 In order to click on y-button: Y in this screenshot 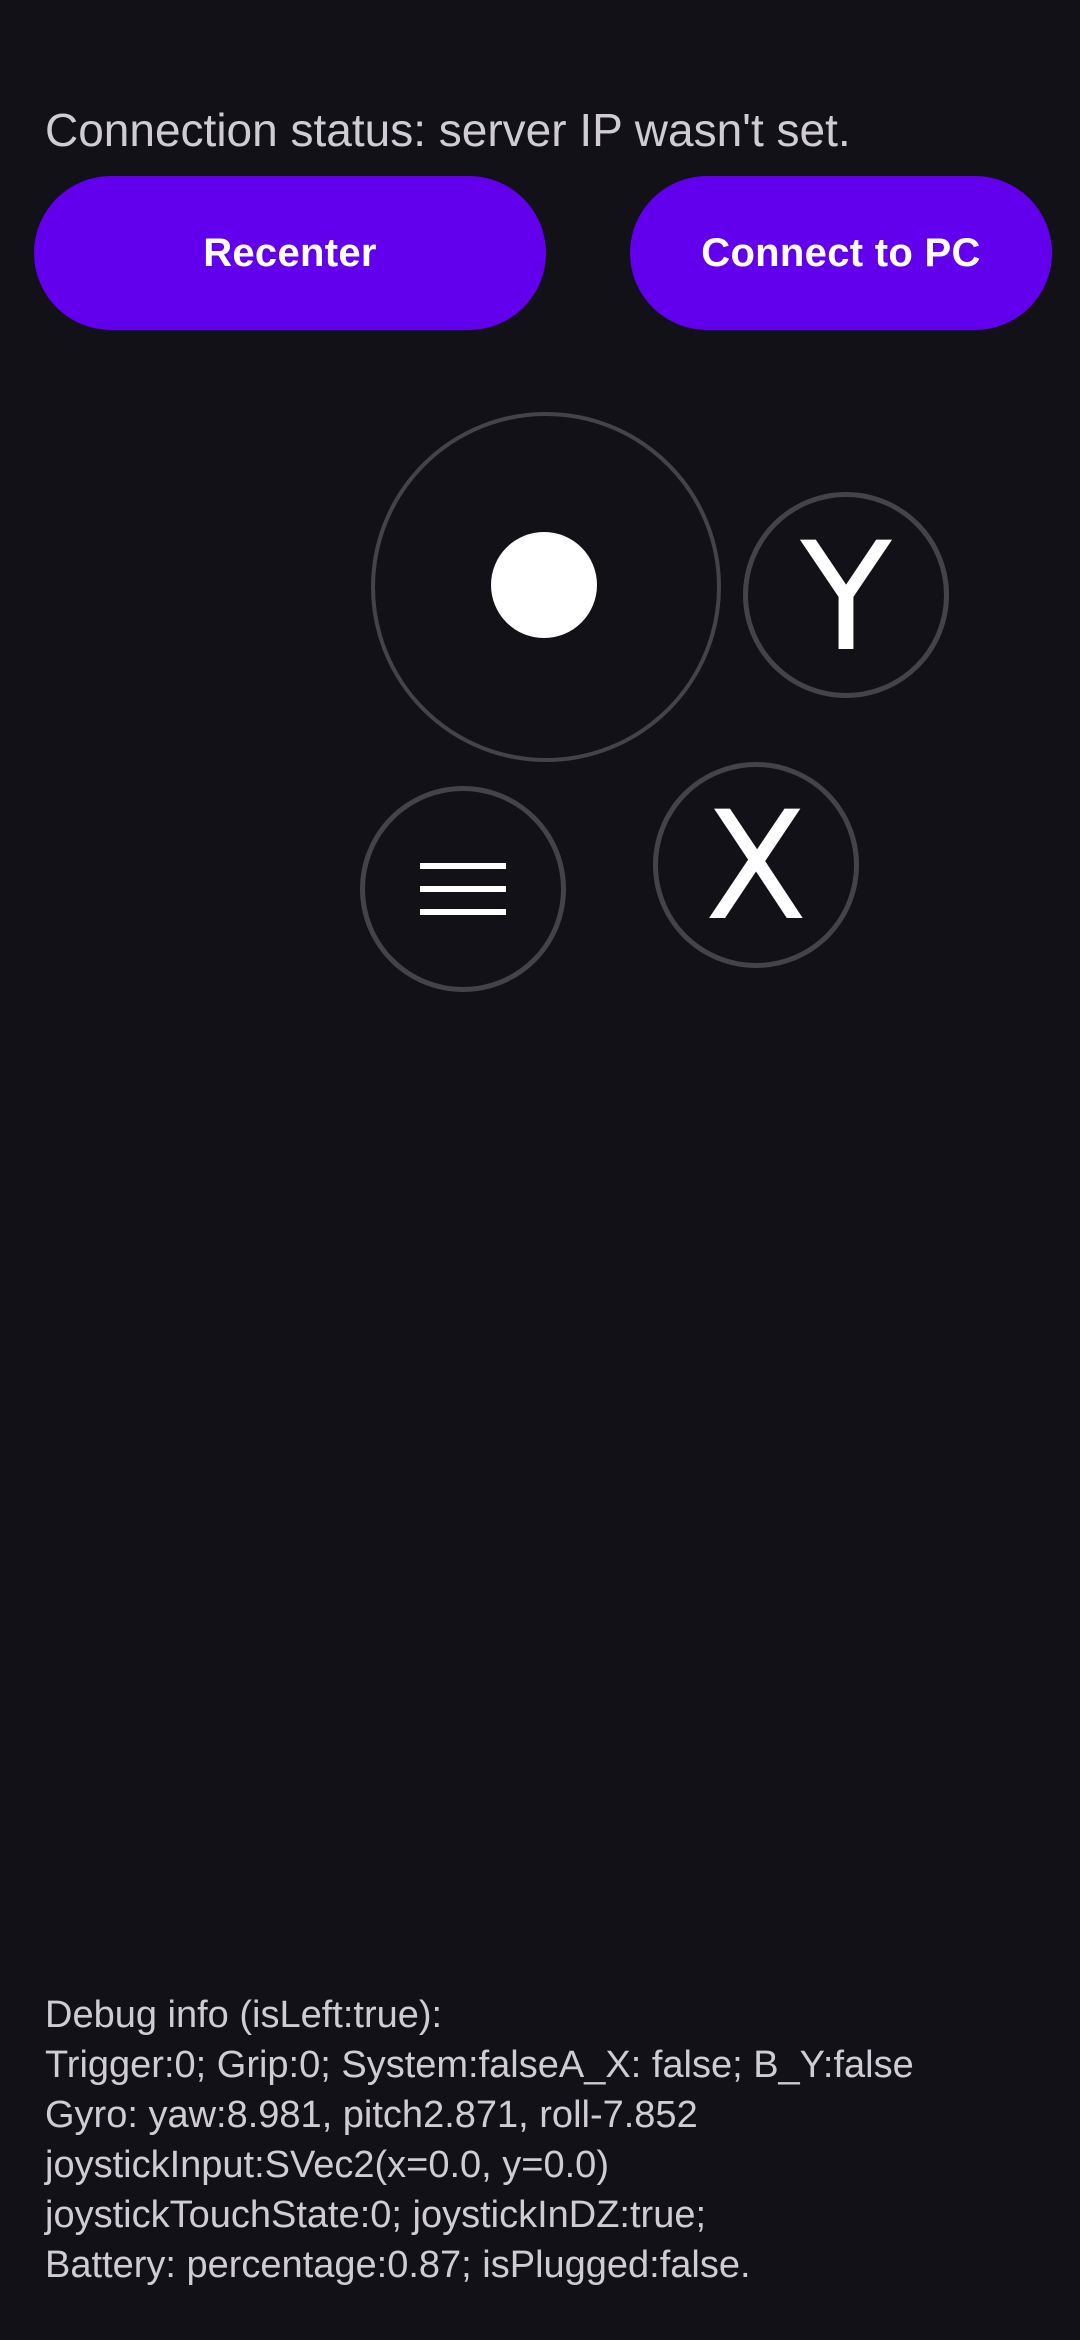, I will do `click(846, 595)`.